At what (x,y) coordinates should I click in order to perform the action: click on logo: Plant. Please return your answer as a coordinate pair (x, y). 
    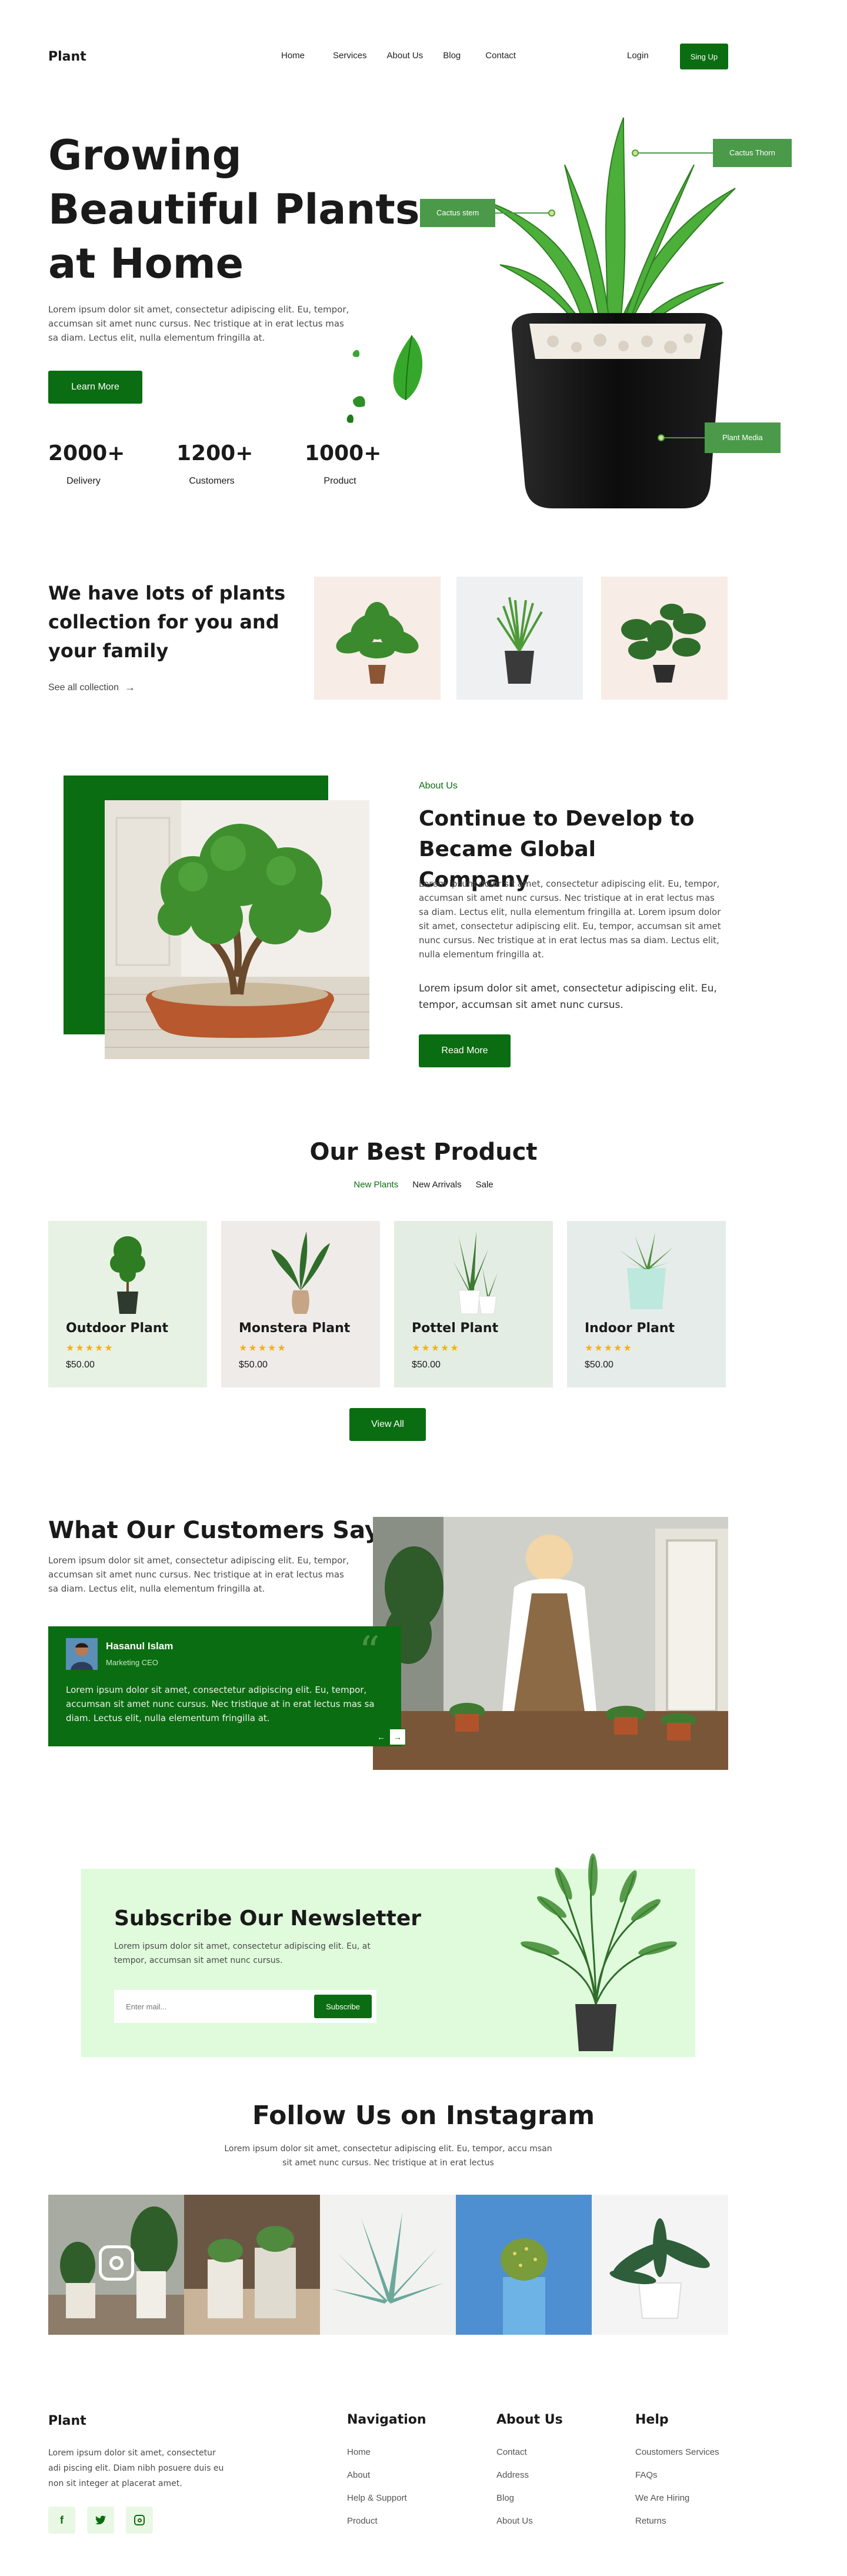
    Looking at the image, I should click on (67, 56).